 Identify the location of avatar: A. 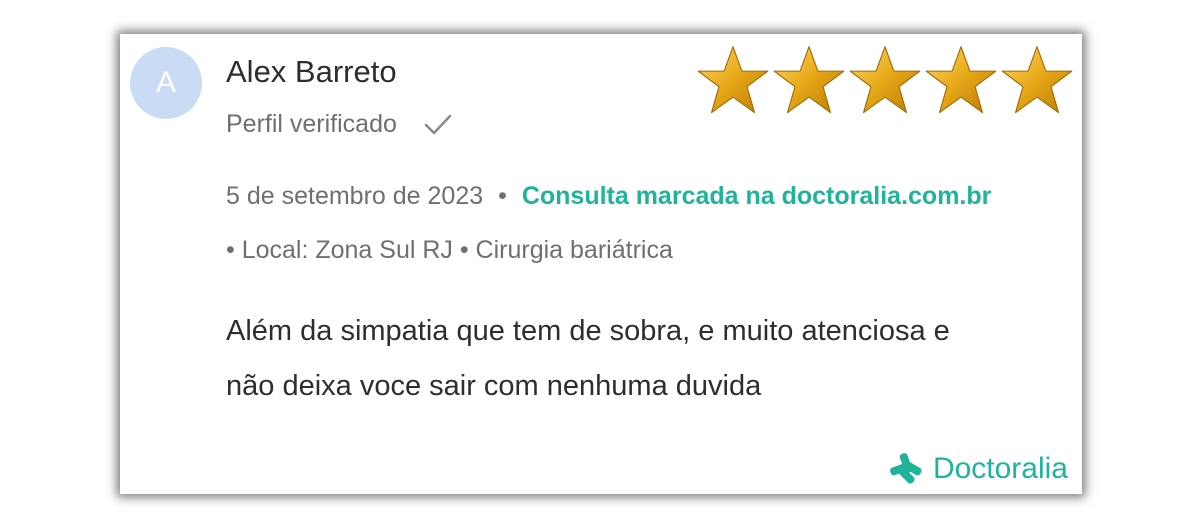
(166, 83).